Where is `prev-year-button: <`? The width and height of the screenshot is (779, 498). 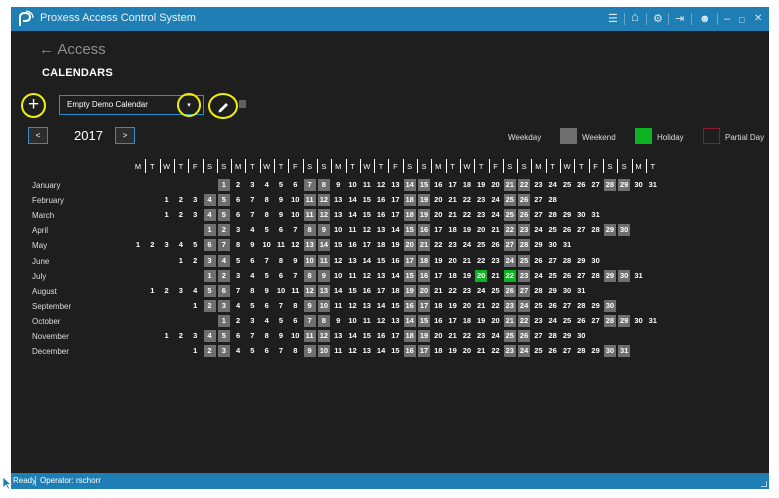
prev-year-button: < is located at coordinates (38, 135).